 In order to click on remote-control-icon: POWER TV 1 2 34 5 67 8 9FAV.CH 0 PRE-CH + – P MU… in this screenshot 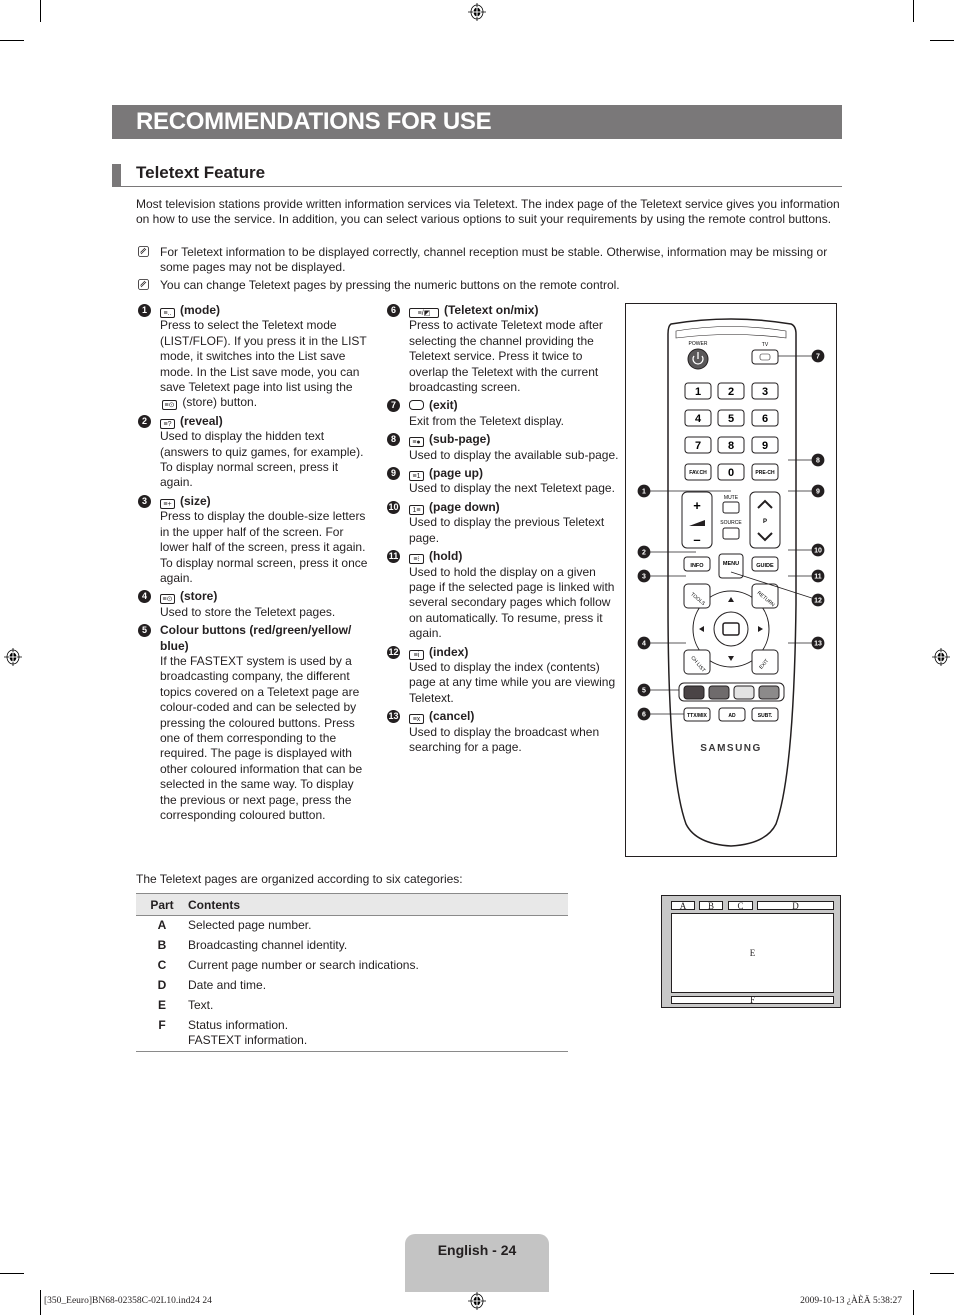, I will do `click(731, 582)`.